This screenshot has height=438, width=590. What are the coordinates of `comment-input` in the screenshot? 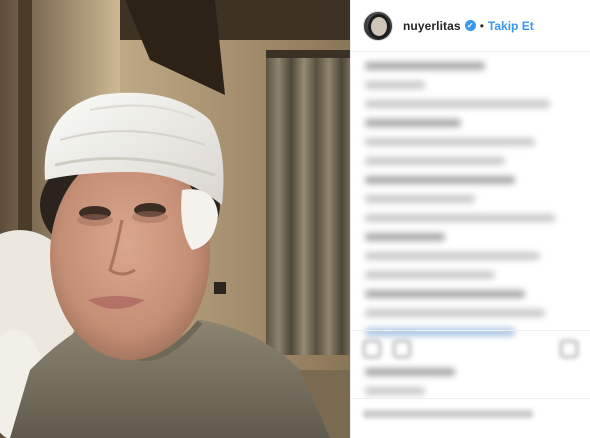 It's located at (470, 415).